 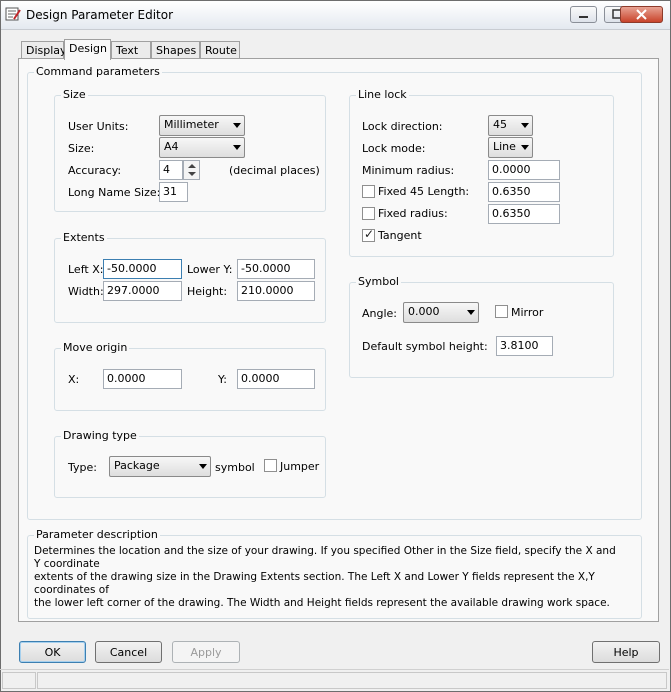 What do you see at coordinates (527, 312) in the screenshot?
I see `mirror-label: Mirror` at bounding box center [527, 312].